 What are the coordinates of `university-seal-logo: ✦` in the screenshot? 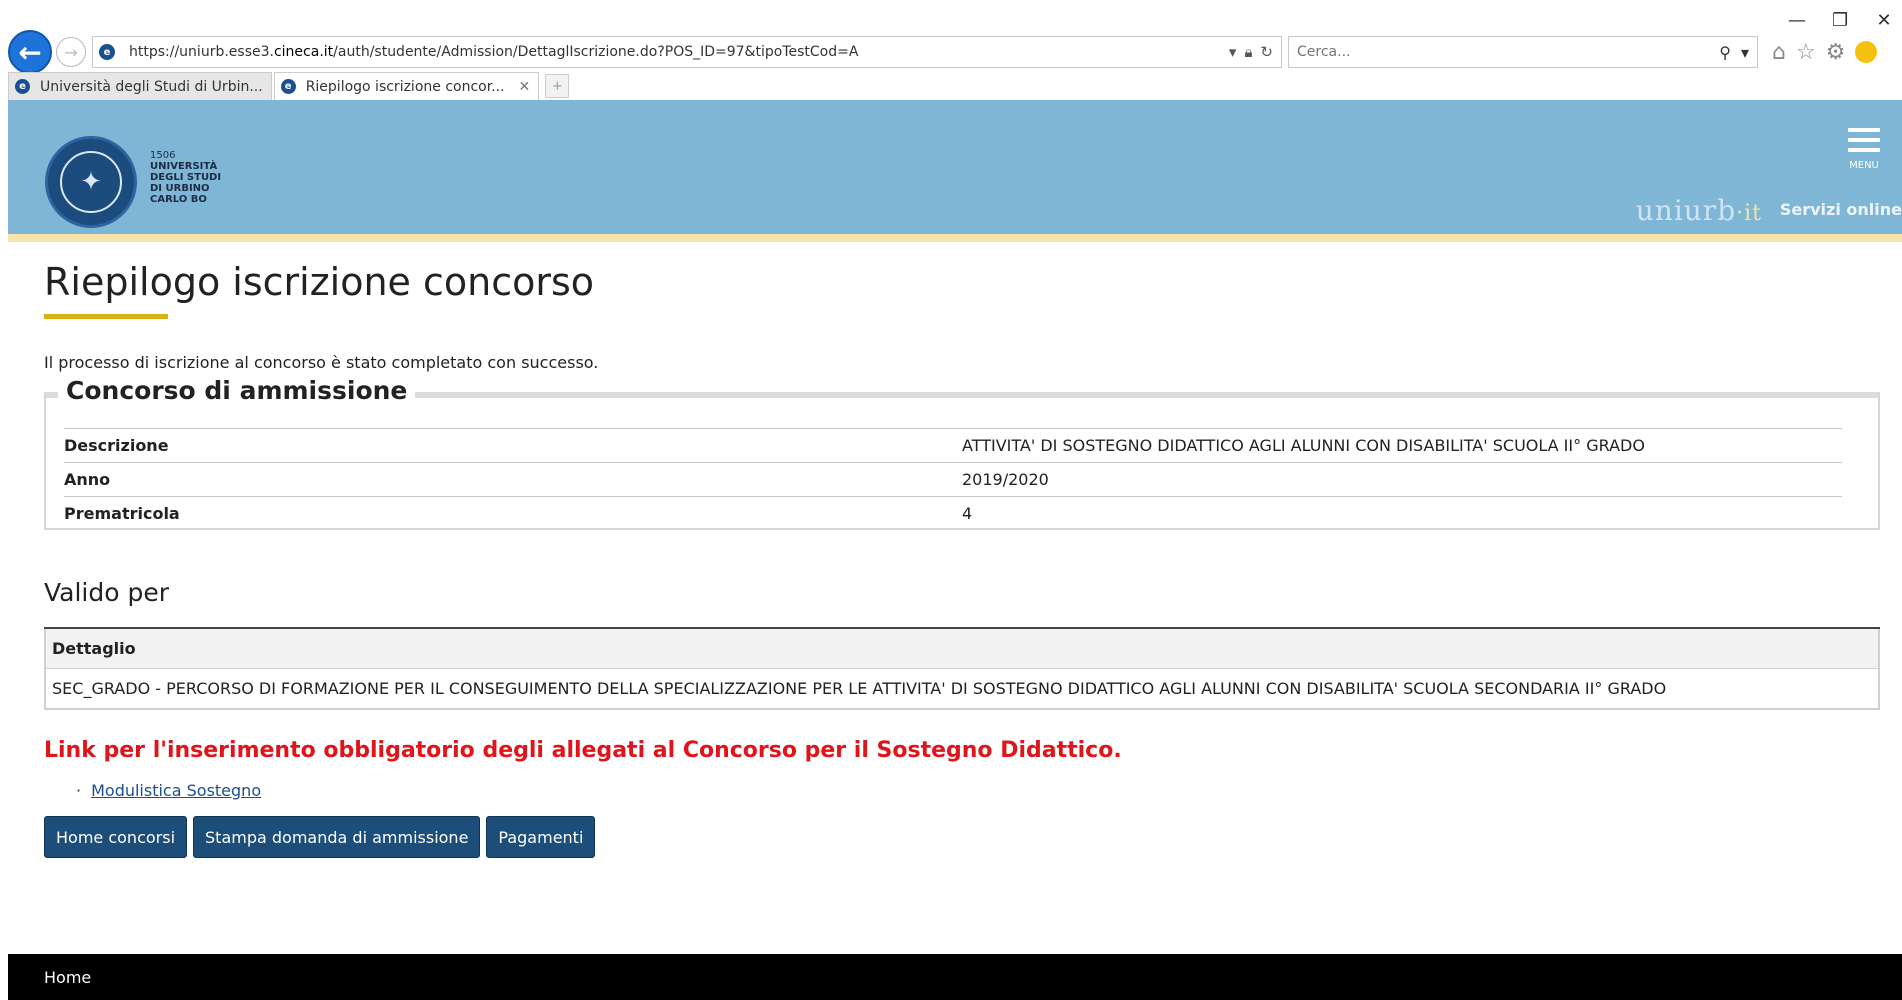 It's located at (91, 182).